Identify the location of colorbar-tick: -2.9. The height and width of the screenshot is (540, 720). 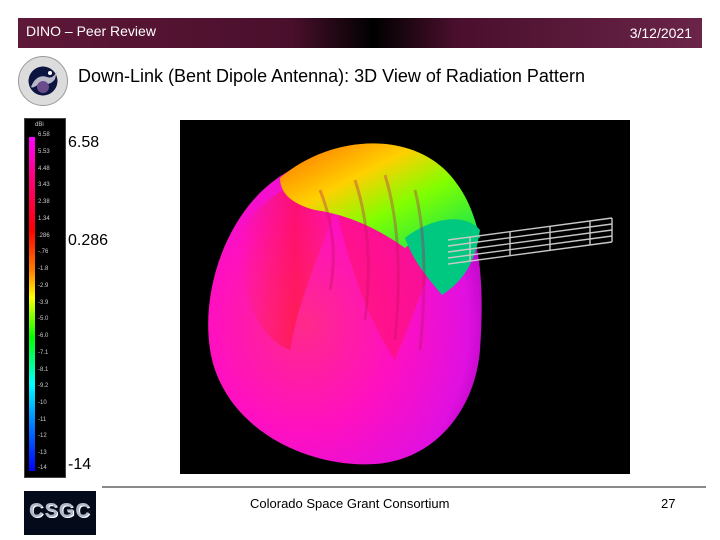
(43, 286).